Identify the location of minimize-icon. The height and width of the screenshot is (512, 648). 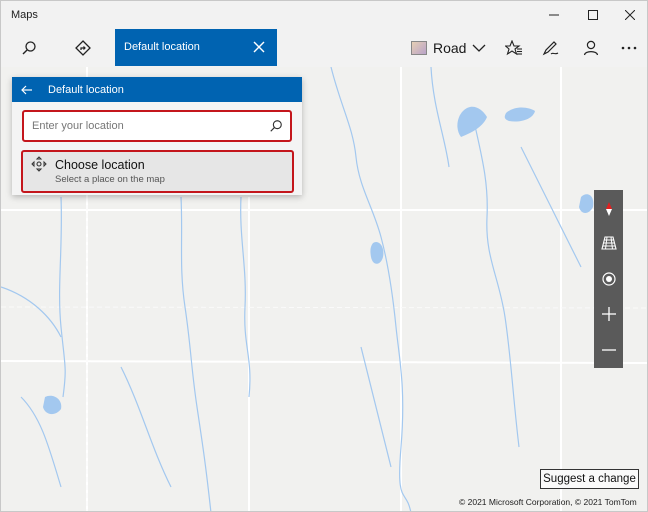
(554, 15).